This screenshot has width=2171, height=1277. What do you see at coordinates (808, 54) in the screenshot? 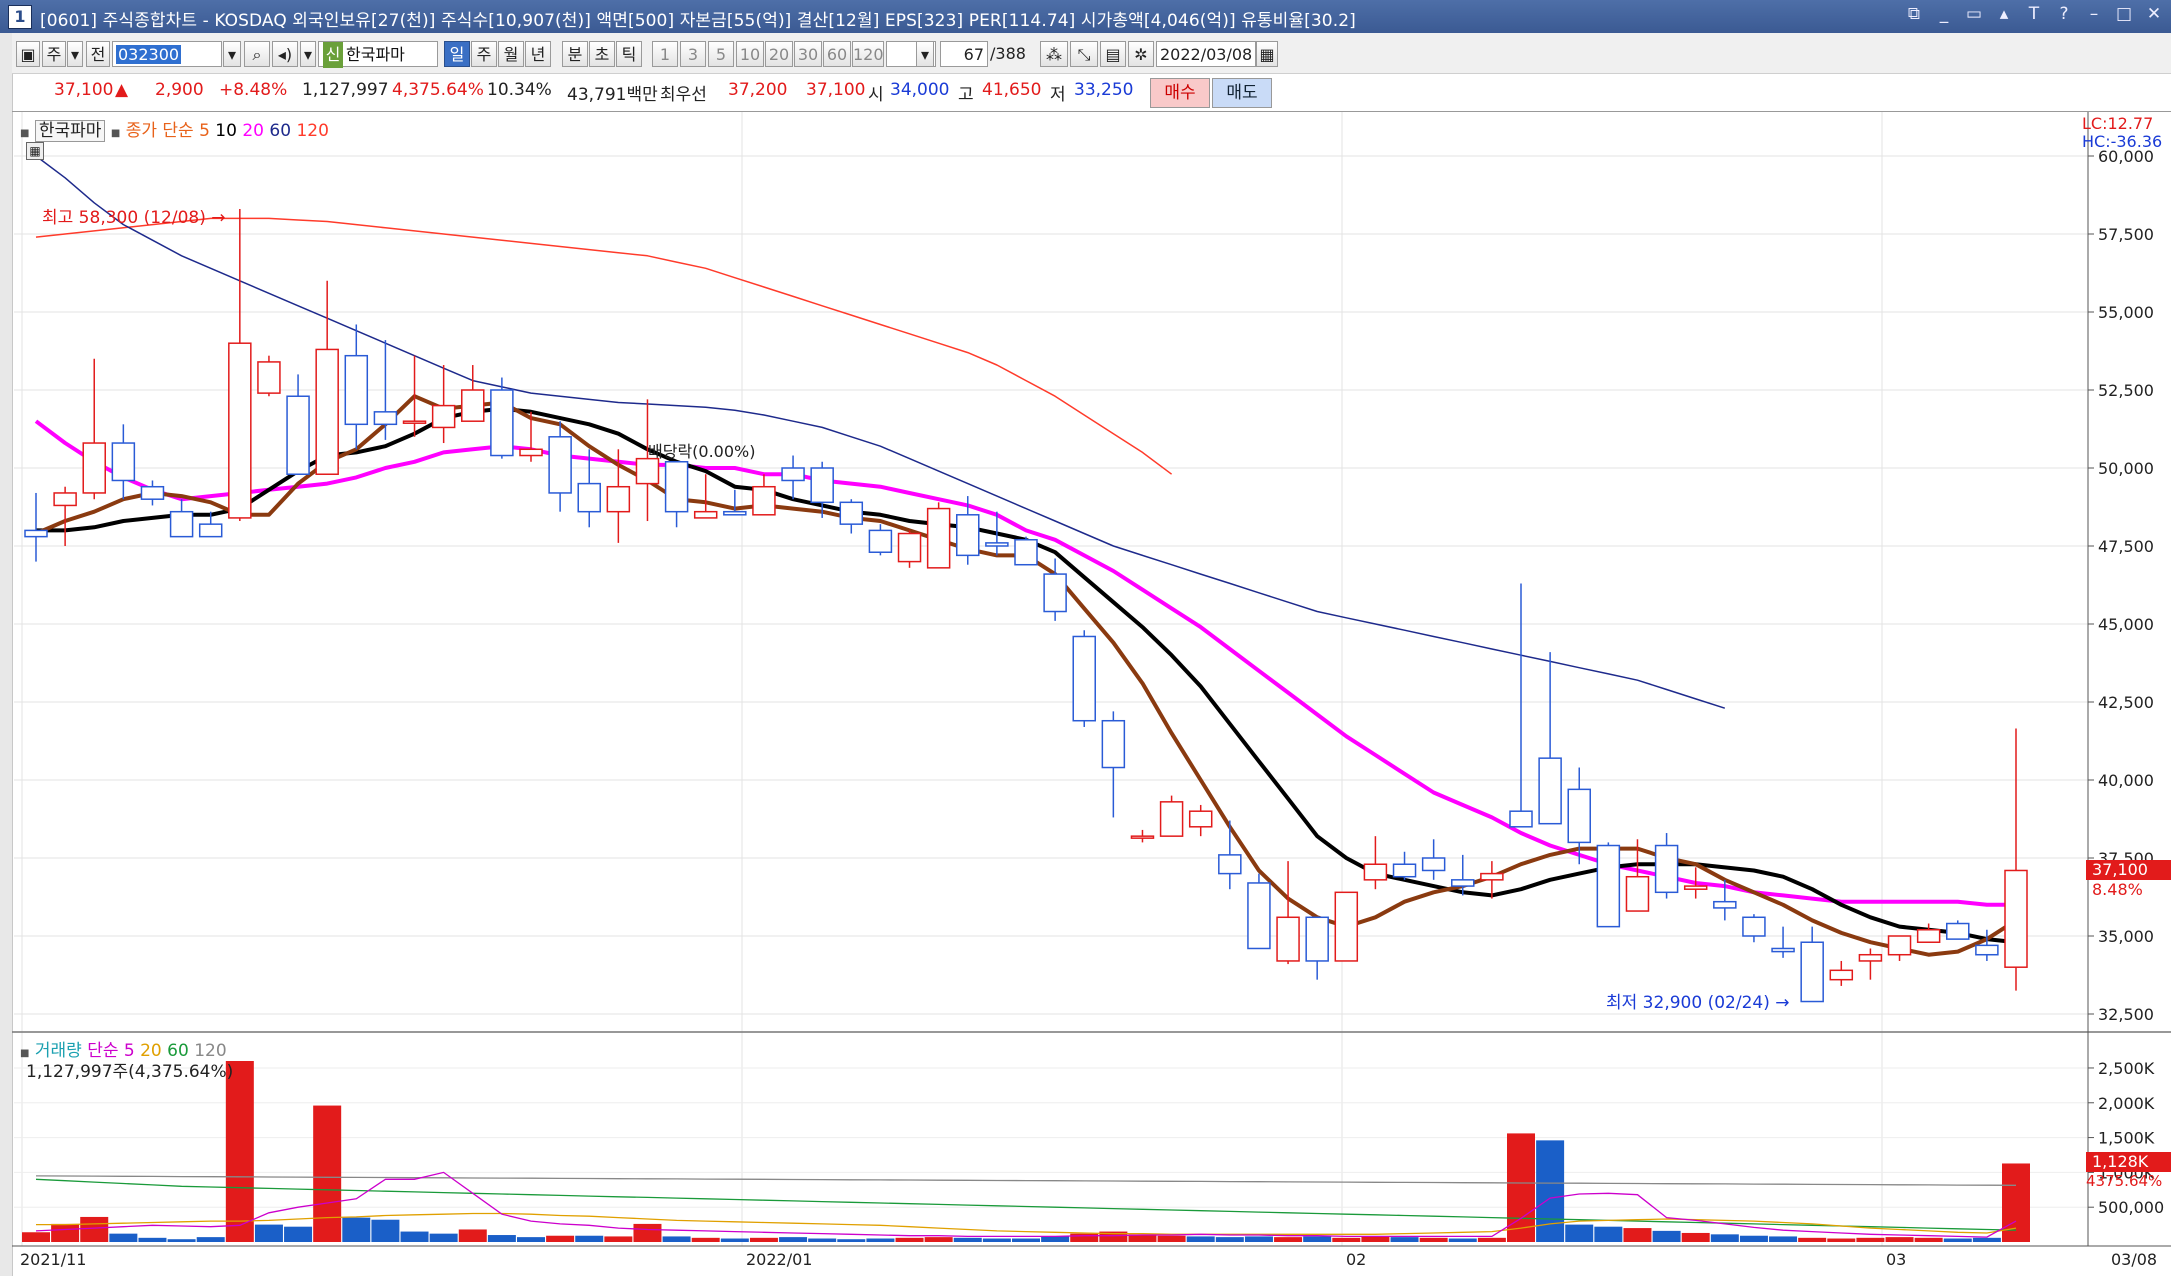
I see `interval-30-button: 30` at bounding box center [808, 54].